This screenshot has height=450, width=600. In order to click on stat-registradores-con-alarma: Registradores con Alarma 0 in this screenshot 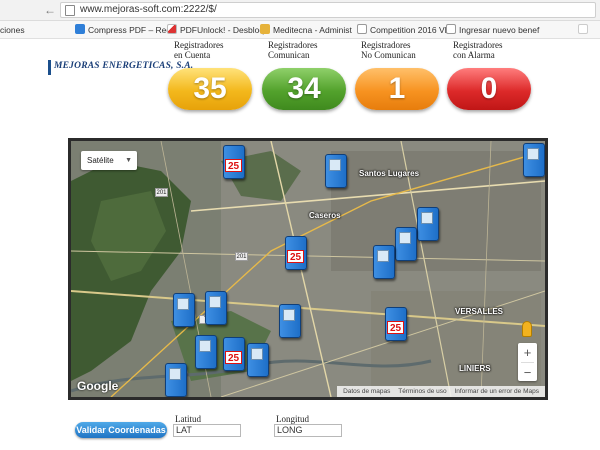, I will do `click(489, 75)`.